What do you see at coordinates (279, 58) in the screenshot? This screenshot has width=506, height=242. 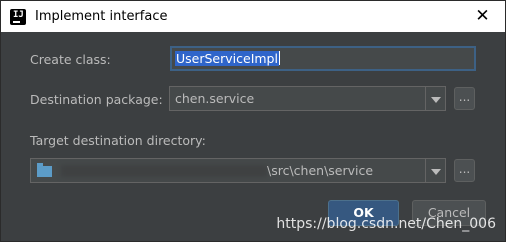 I see `text-caret` at bounding box center [279, 58].